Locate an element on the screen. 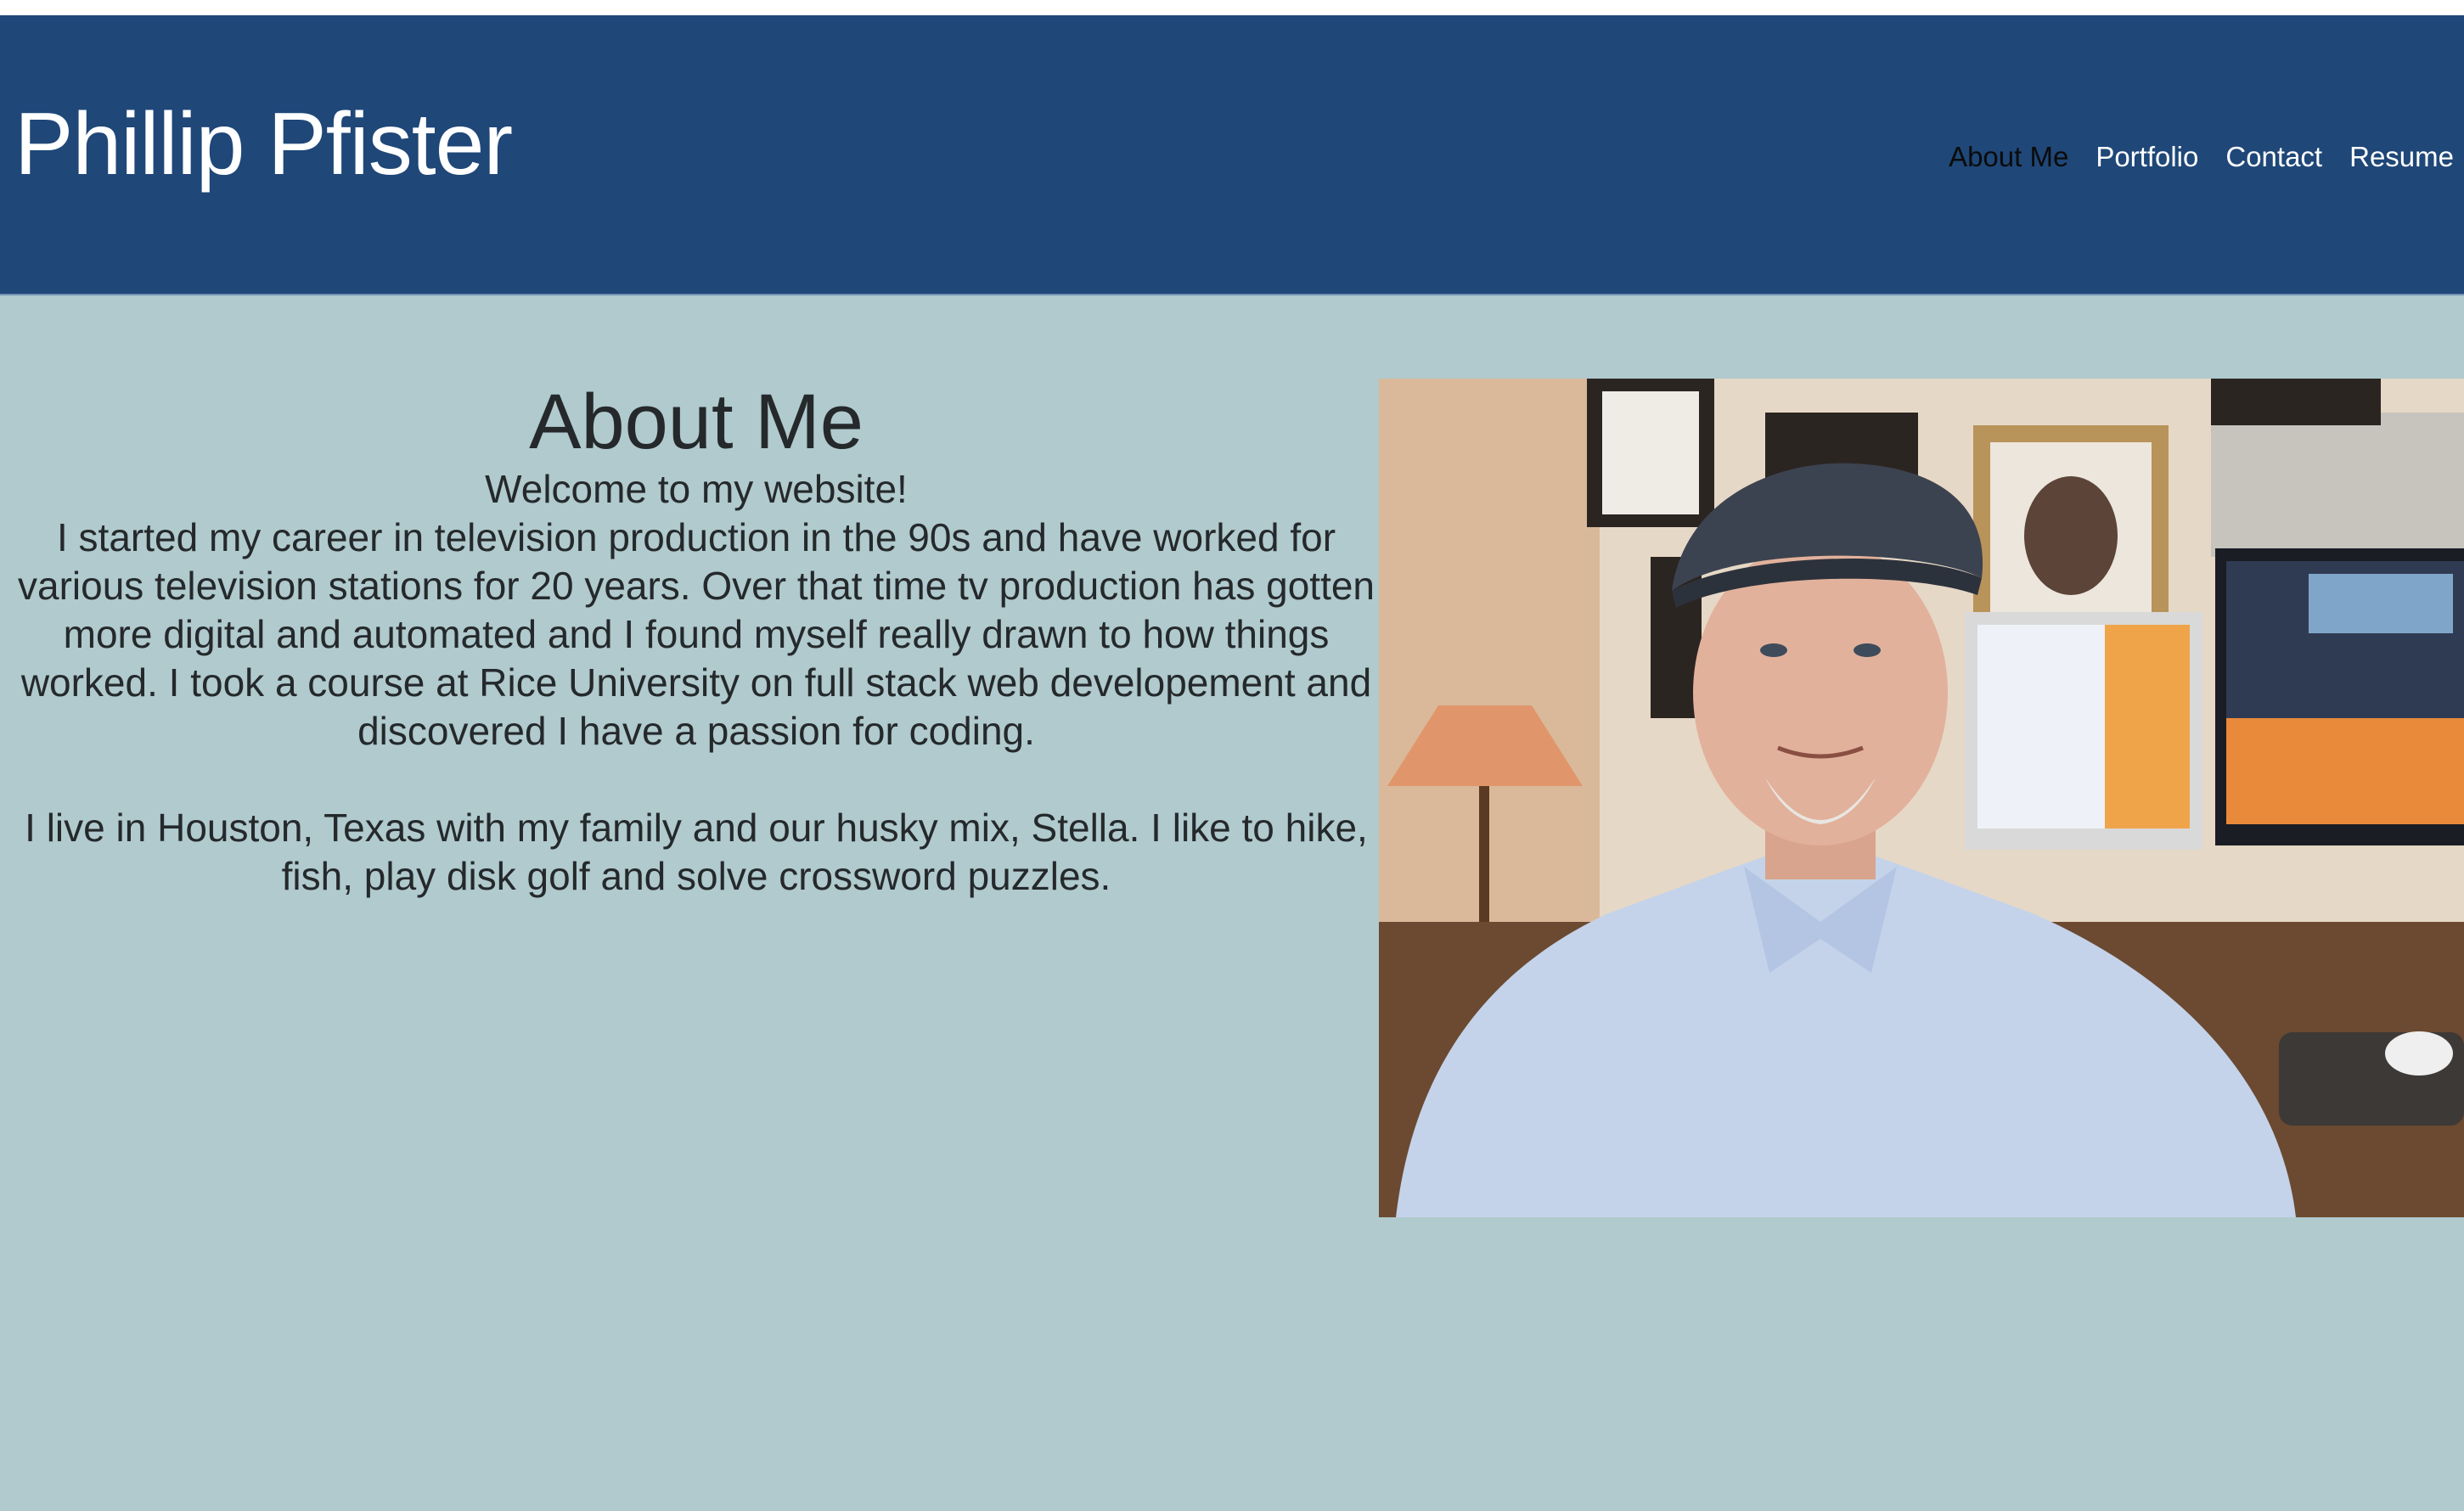 Image resolution: width=2464 pixels, height=1511 pixels. welcome-text: Welcome to my website! is located at coordinates (696, 490).